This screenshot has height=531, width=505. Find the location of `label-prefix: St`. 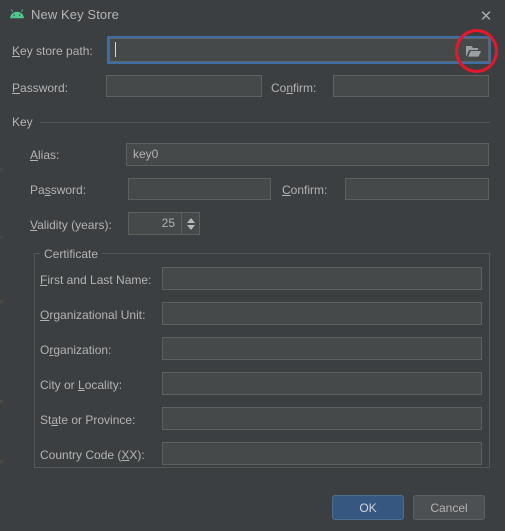

label-prefix: St is located at coordinates (46, 420).